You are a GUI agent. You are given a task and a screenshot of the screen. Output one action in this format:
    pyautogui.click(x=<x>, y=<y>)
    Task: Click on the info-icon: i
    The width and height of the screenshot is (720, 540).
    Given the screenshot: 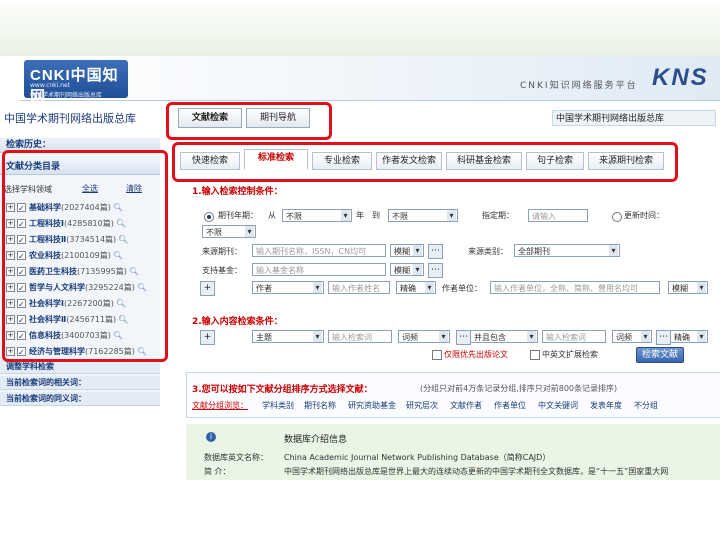 What is the action you would take?
    pyautogui.click(x=211, y=437)
    